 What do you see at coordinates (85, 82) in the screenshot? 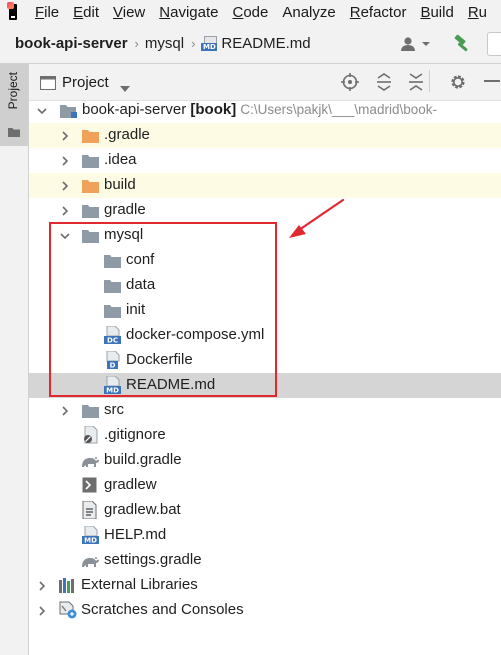
I see `tool-window-title: Project` at bounding box center [85, 82].